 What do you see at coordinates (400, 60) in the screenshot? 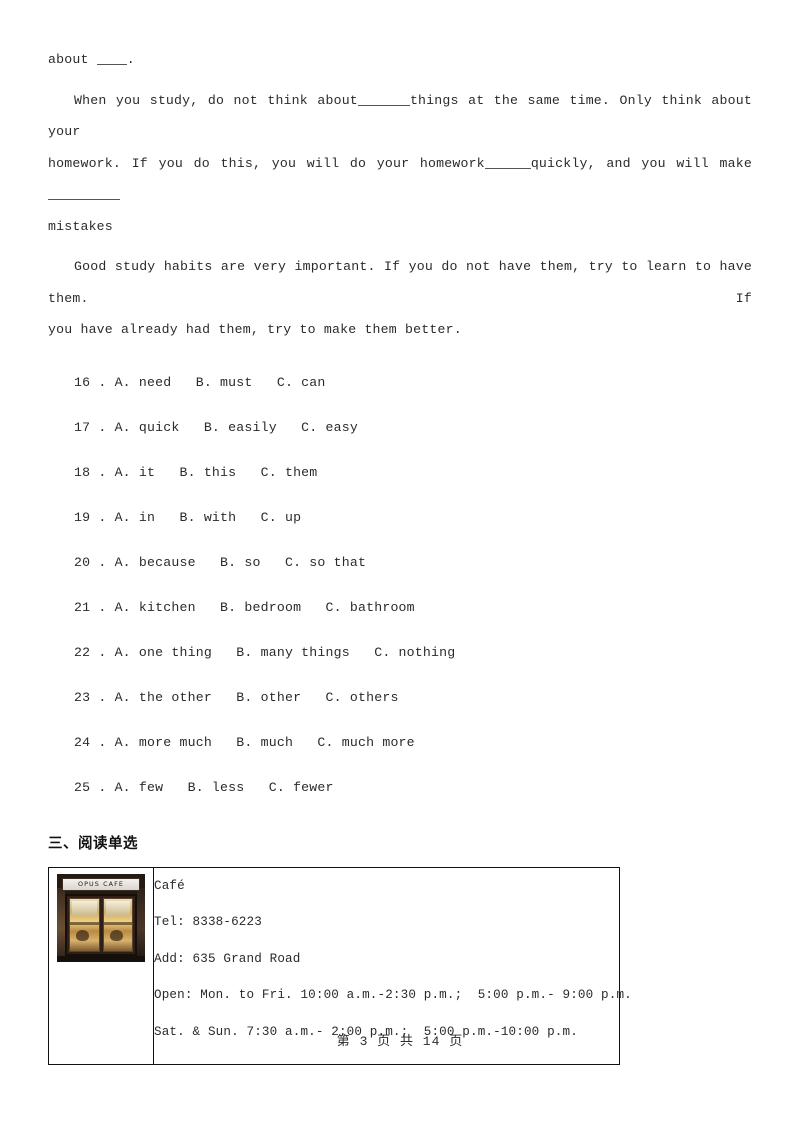
I see `paragraph-about: about .` at bounding box center [400, 60].